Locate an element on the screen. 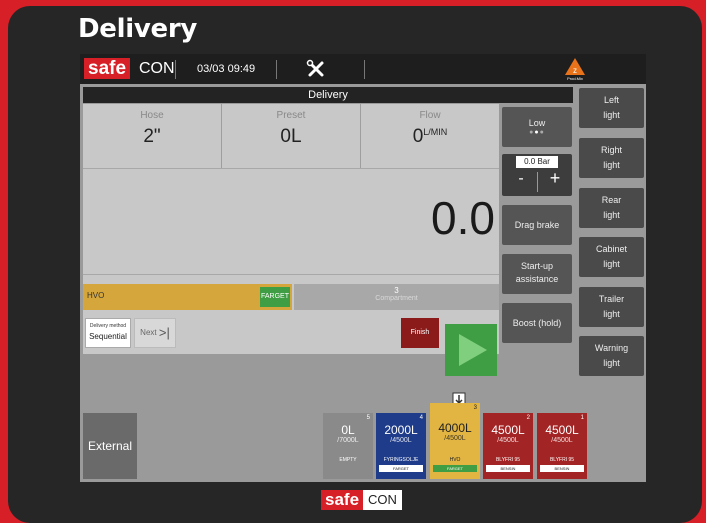  tank-number: 4 is located at coordinates (421, 418).